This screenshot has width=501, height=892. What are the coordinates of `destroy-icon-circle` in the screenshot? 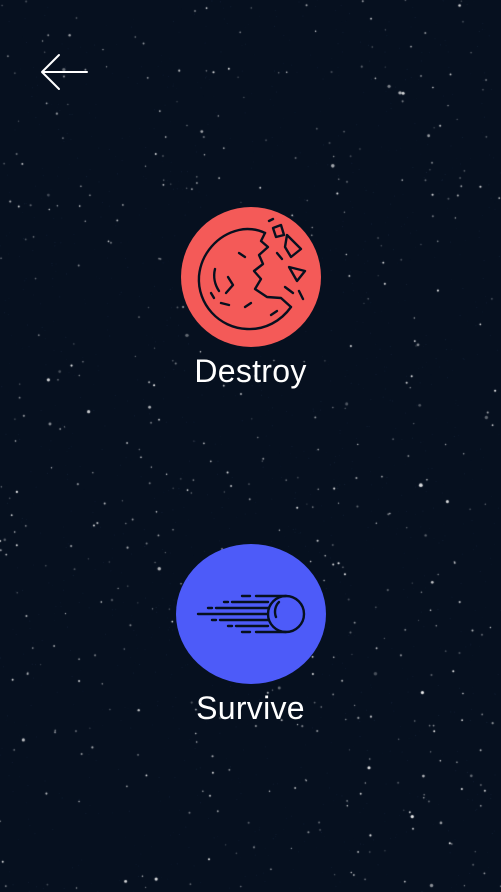 It's located at (250, 277).